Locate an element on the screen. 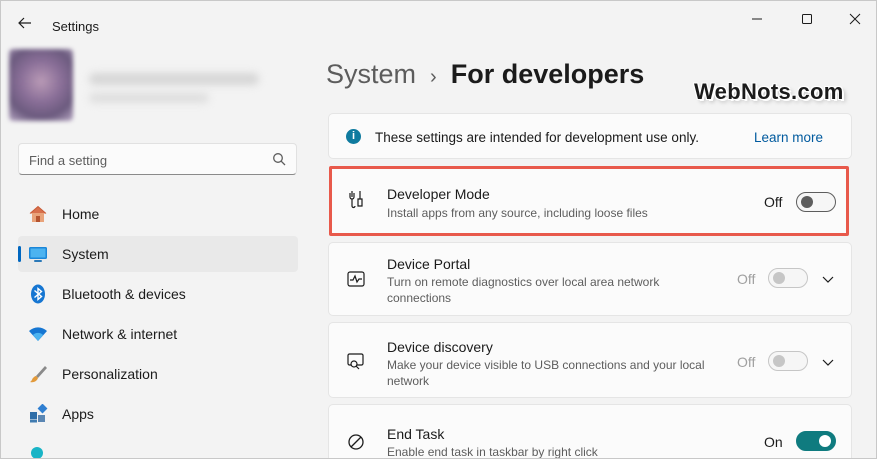  system-icon is located at coordinates (38, 254).